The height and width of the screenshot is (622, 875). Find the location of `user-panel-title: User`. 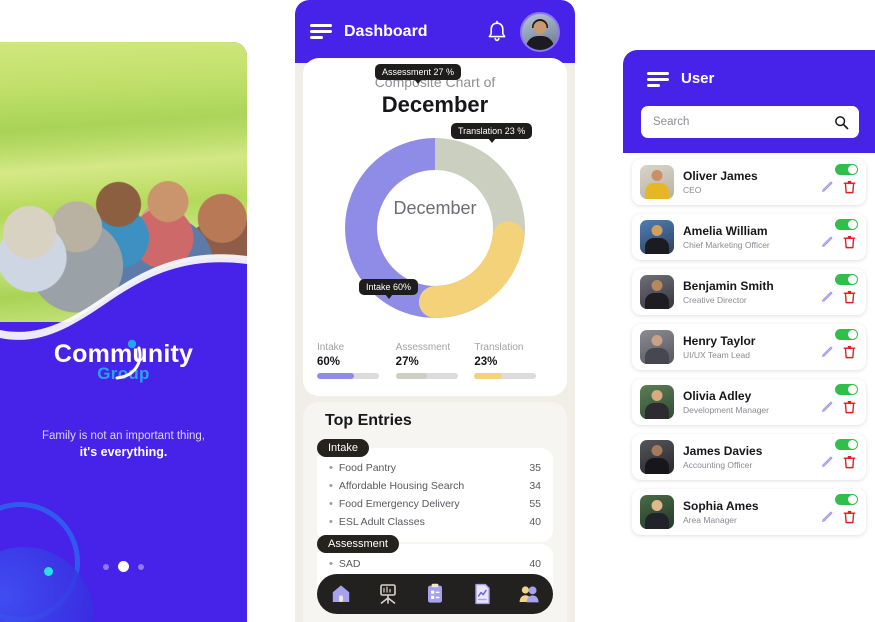

user-panel-title: User is located at coordinates (698, 78).